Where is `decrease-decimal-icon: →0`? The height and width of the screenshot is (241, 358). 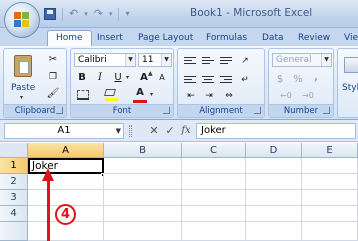 decrease-decimal-icon: →0 is located at coordinates (308, 96).